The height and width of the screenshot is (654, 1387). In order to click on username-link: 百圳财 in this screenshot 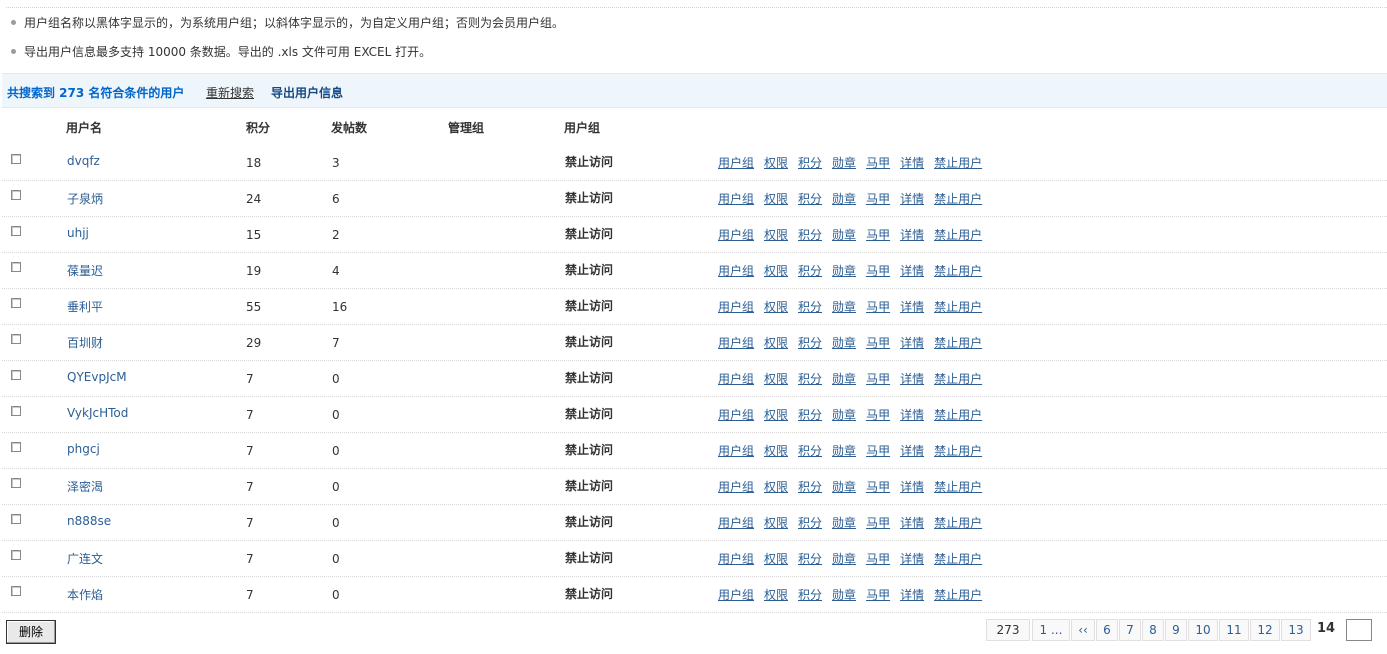, I will do `click(85, 342)`.